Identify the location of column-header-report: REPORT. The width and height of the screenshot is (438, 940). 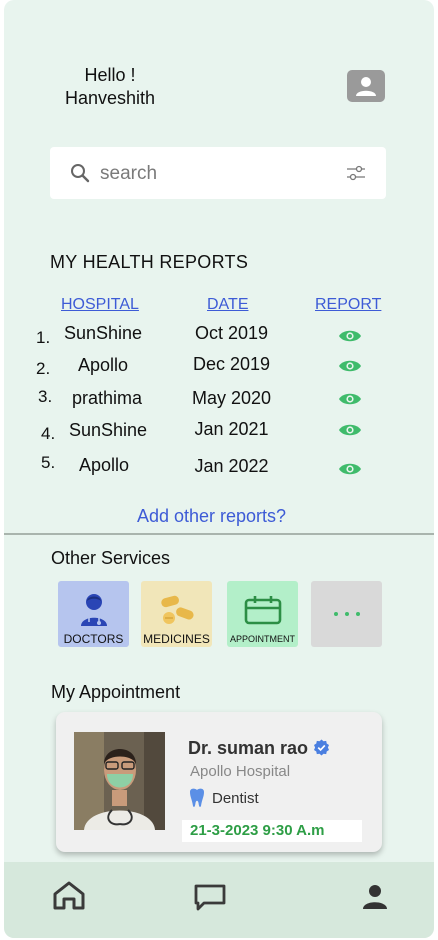
(348, 305).